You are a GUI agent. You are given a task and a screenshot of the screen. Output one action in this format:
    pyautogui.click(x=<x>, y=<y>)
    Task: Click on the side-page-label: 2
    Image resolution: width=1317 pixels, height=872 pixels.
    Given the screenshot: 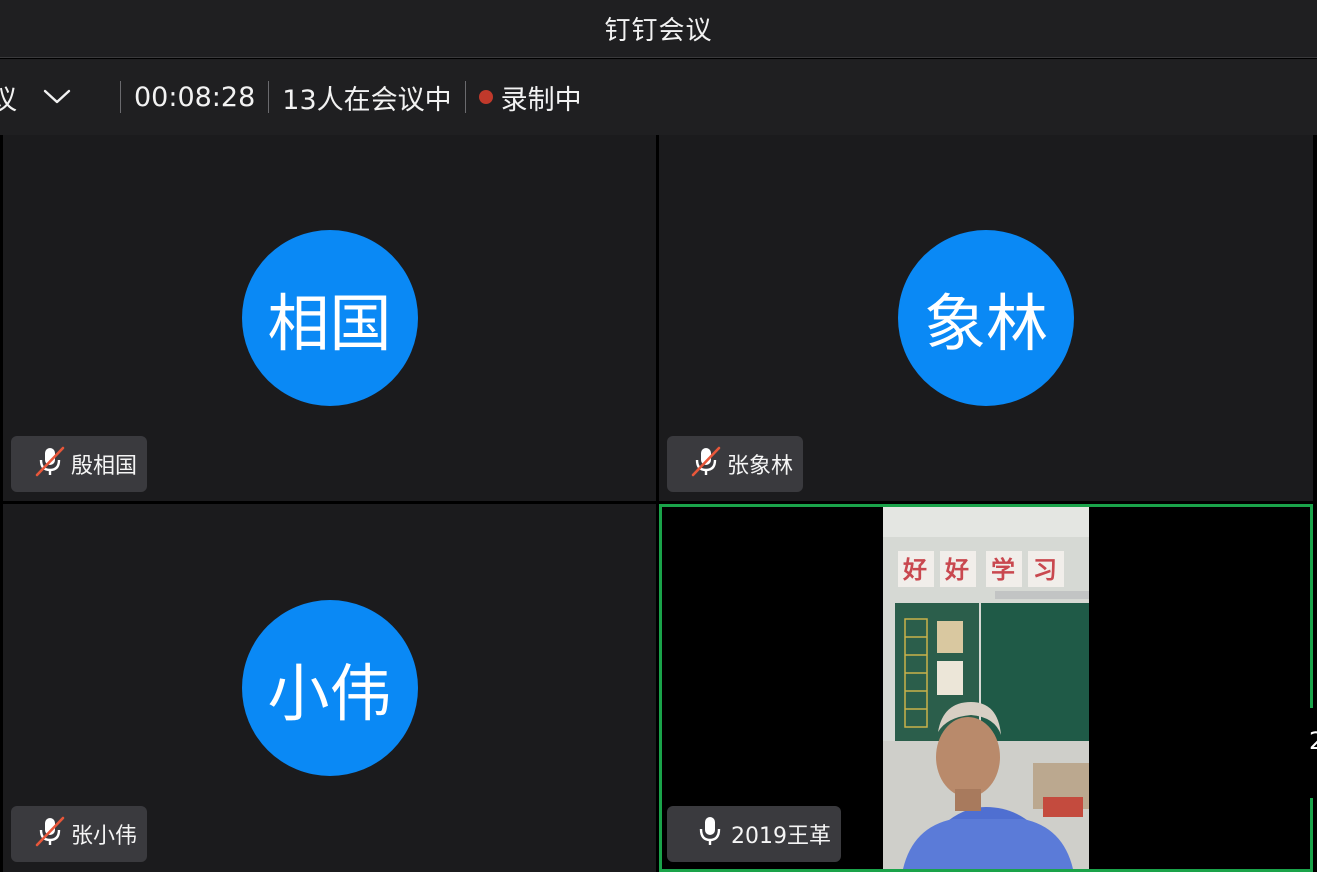 What is the action you would take?
    pyautogui.click(x=1313, y=741)
    